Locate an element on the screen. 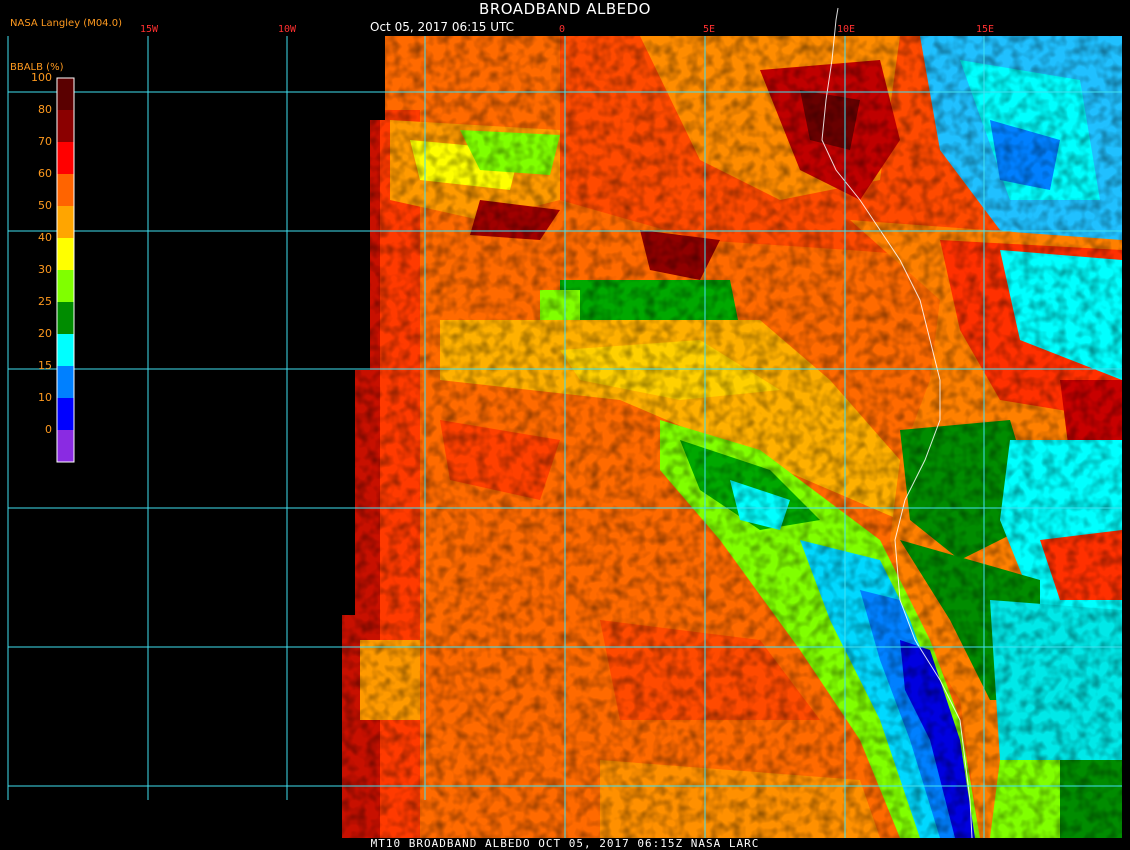 This screenshot has width=1130, height=850. legend-tick-label: 10 is located at coordinates (45, 397).